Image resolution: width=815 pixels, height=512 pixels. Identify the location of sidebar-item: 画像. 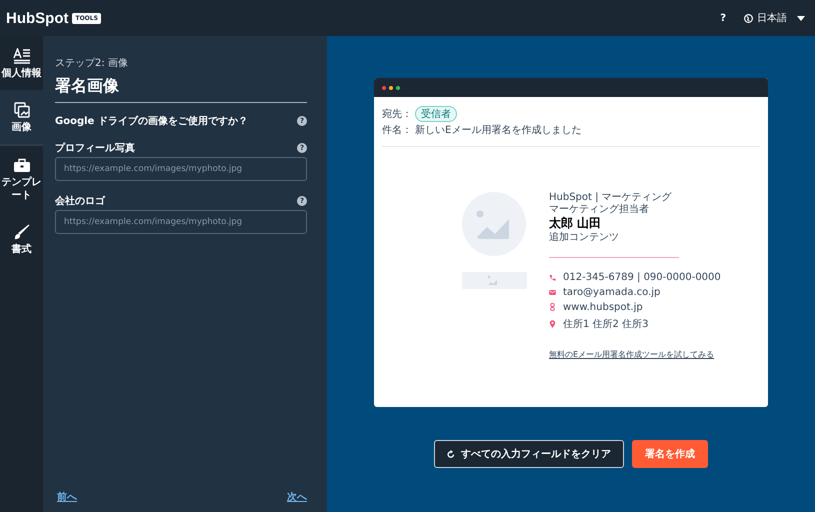
(21, 118).